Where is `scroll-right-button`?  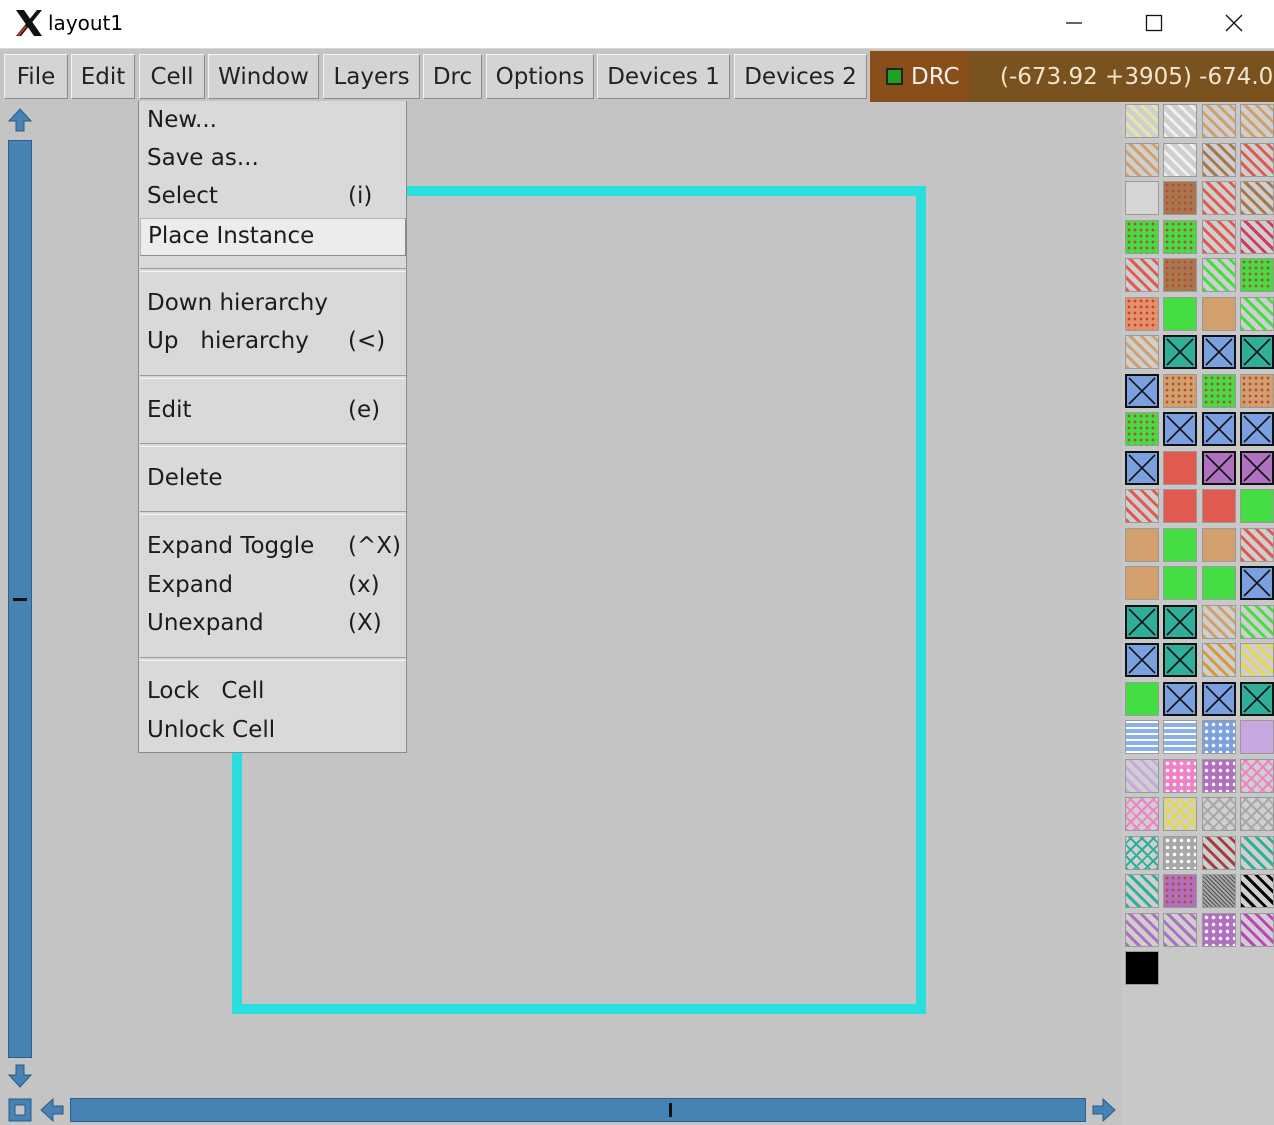
scroll-right-button is located at coordinates (1104, 1110).